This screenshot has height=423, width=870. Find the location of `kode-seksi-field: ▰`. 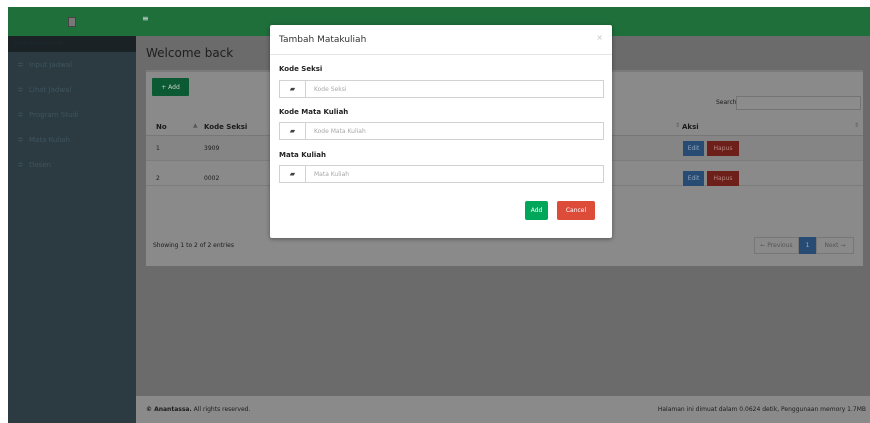

kode-seksi-field: ▰ is located at coordinates (441, 89).